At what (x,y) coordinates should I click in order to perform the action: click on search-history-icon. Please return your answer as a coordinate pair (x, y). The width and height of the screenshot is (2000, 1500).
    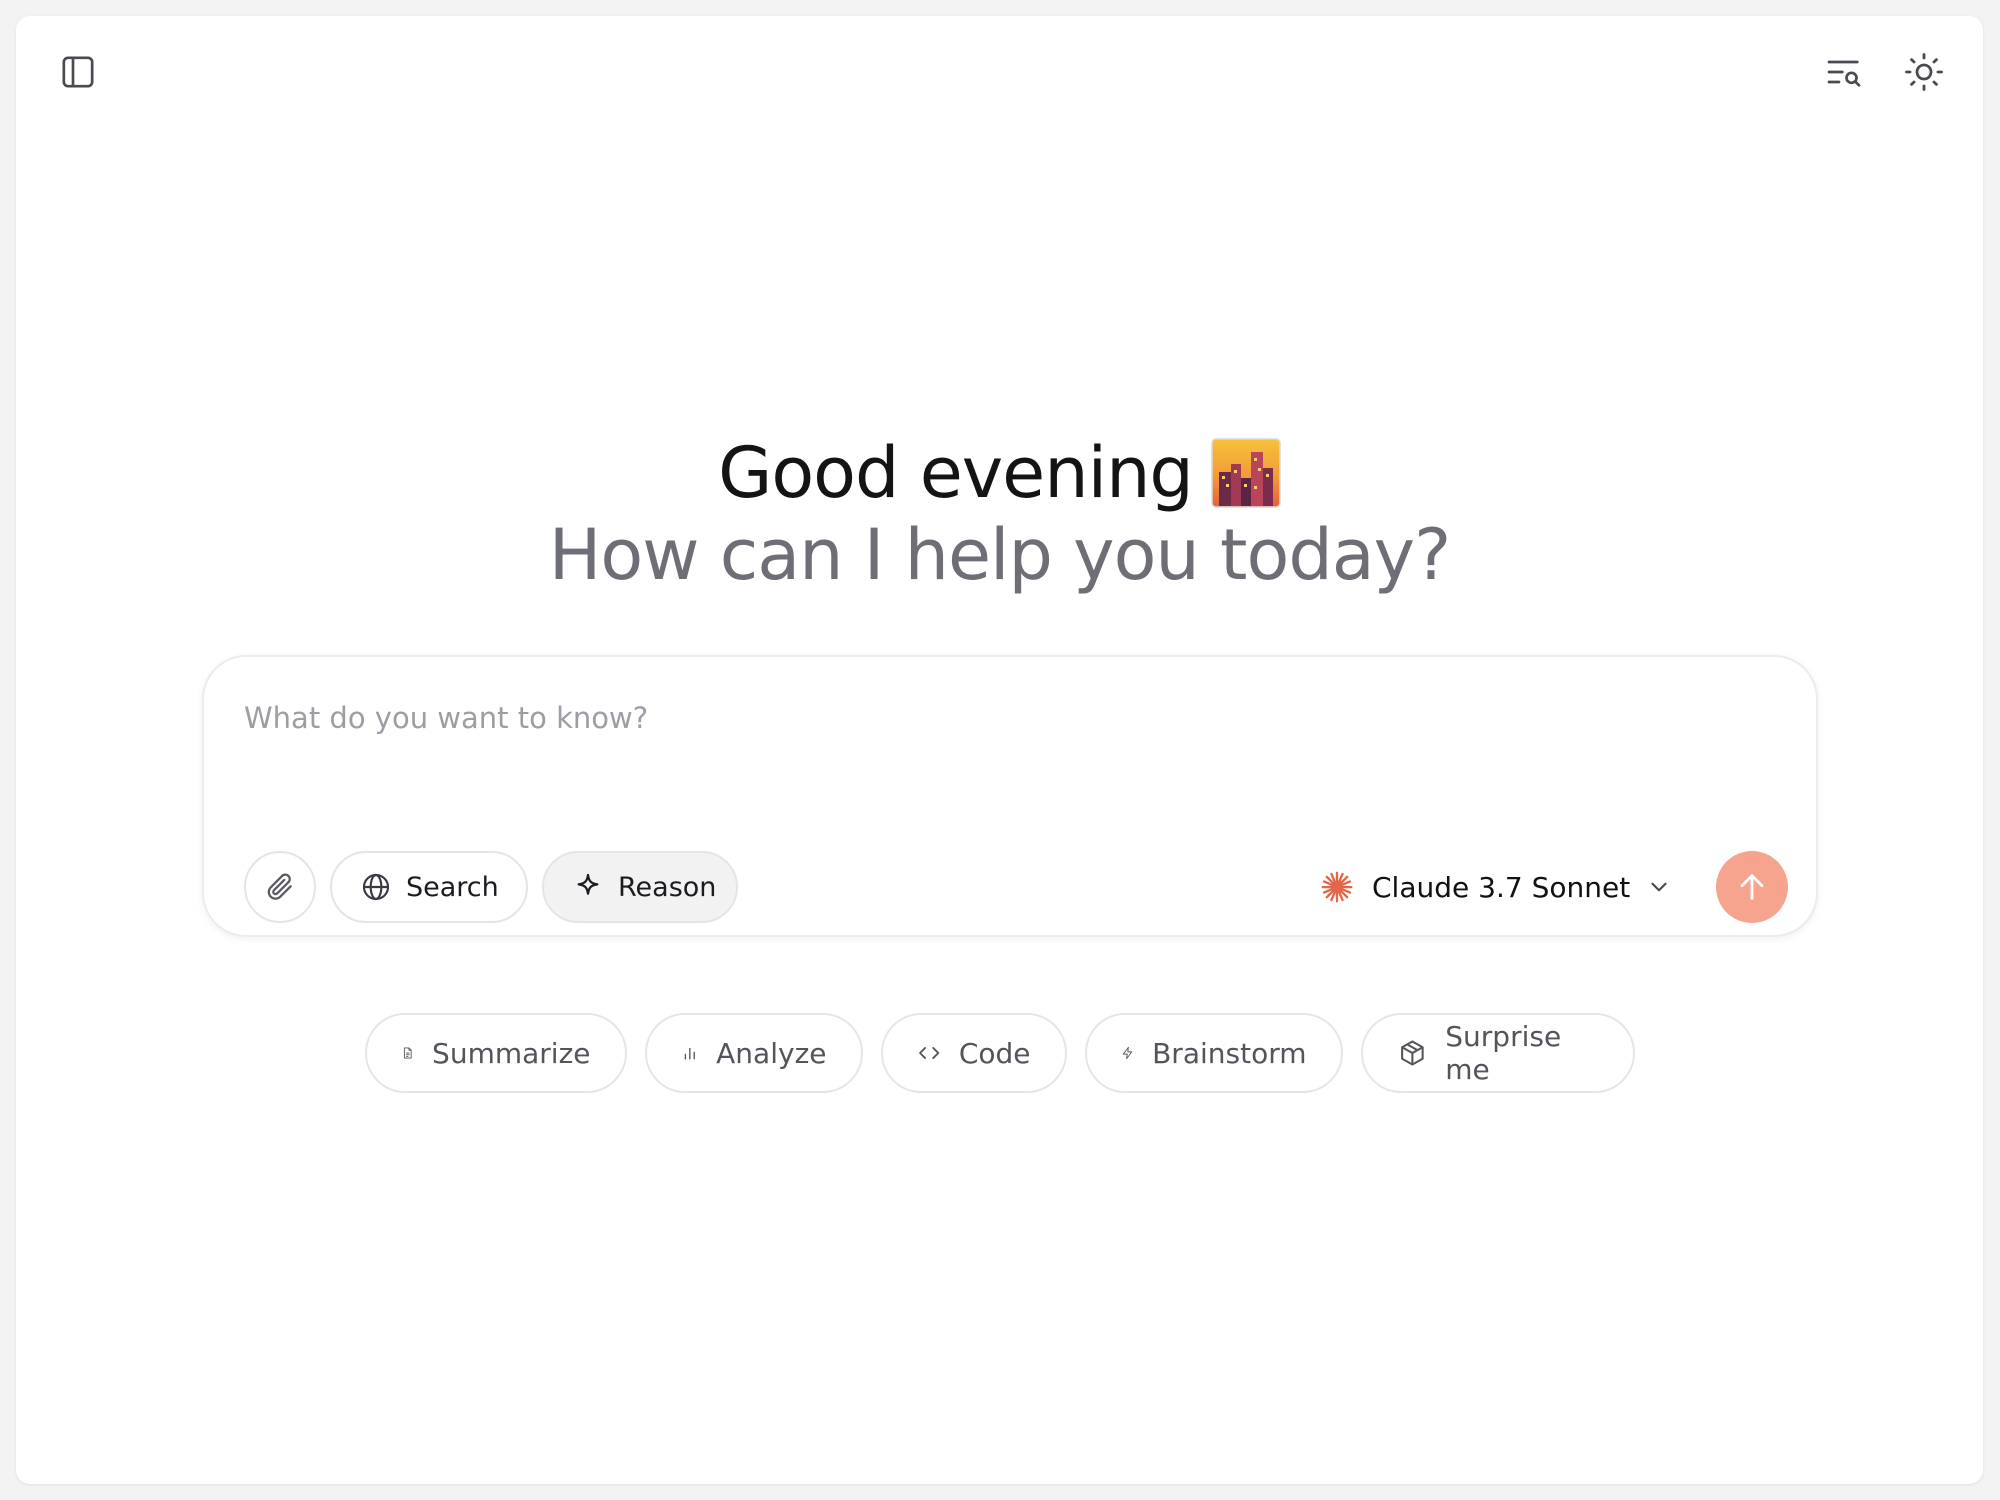
    Looking at the image, I should click on (1844, 73).